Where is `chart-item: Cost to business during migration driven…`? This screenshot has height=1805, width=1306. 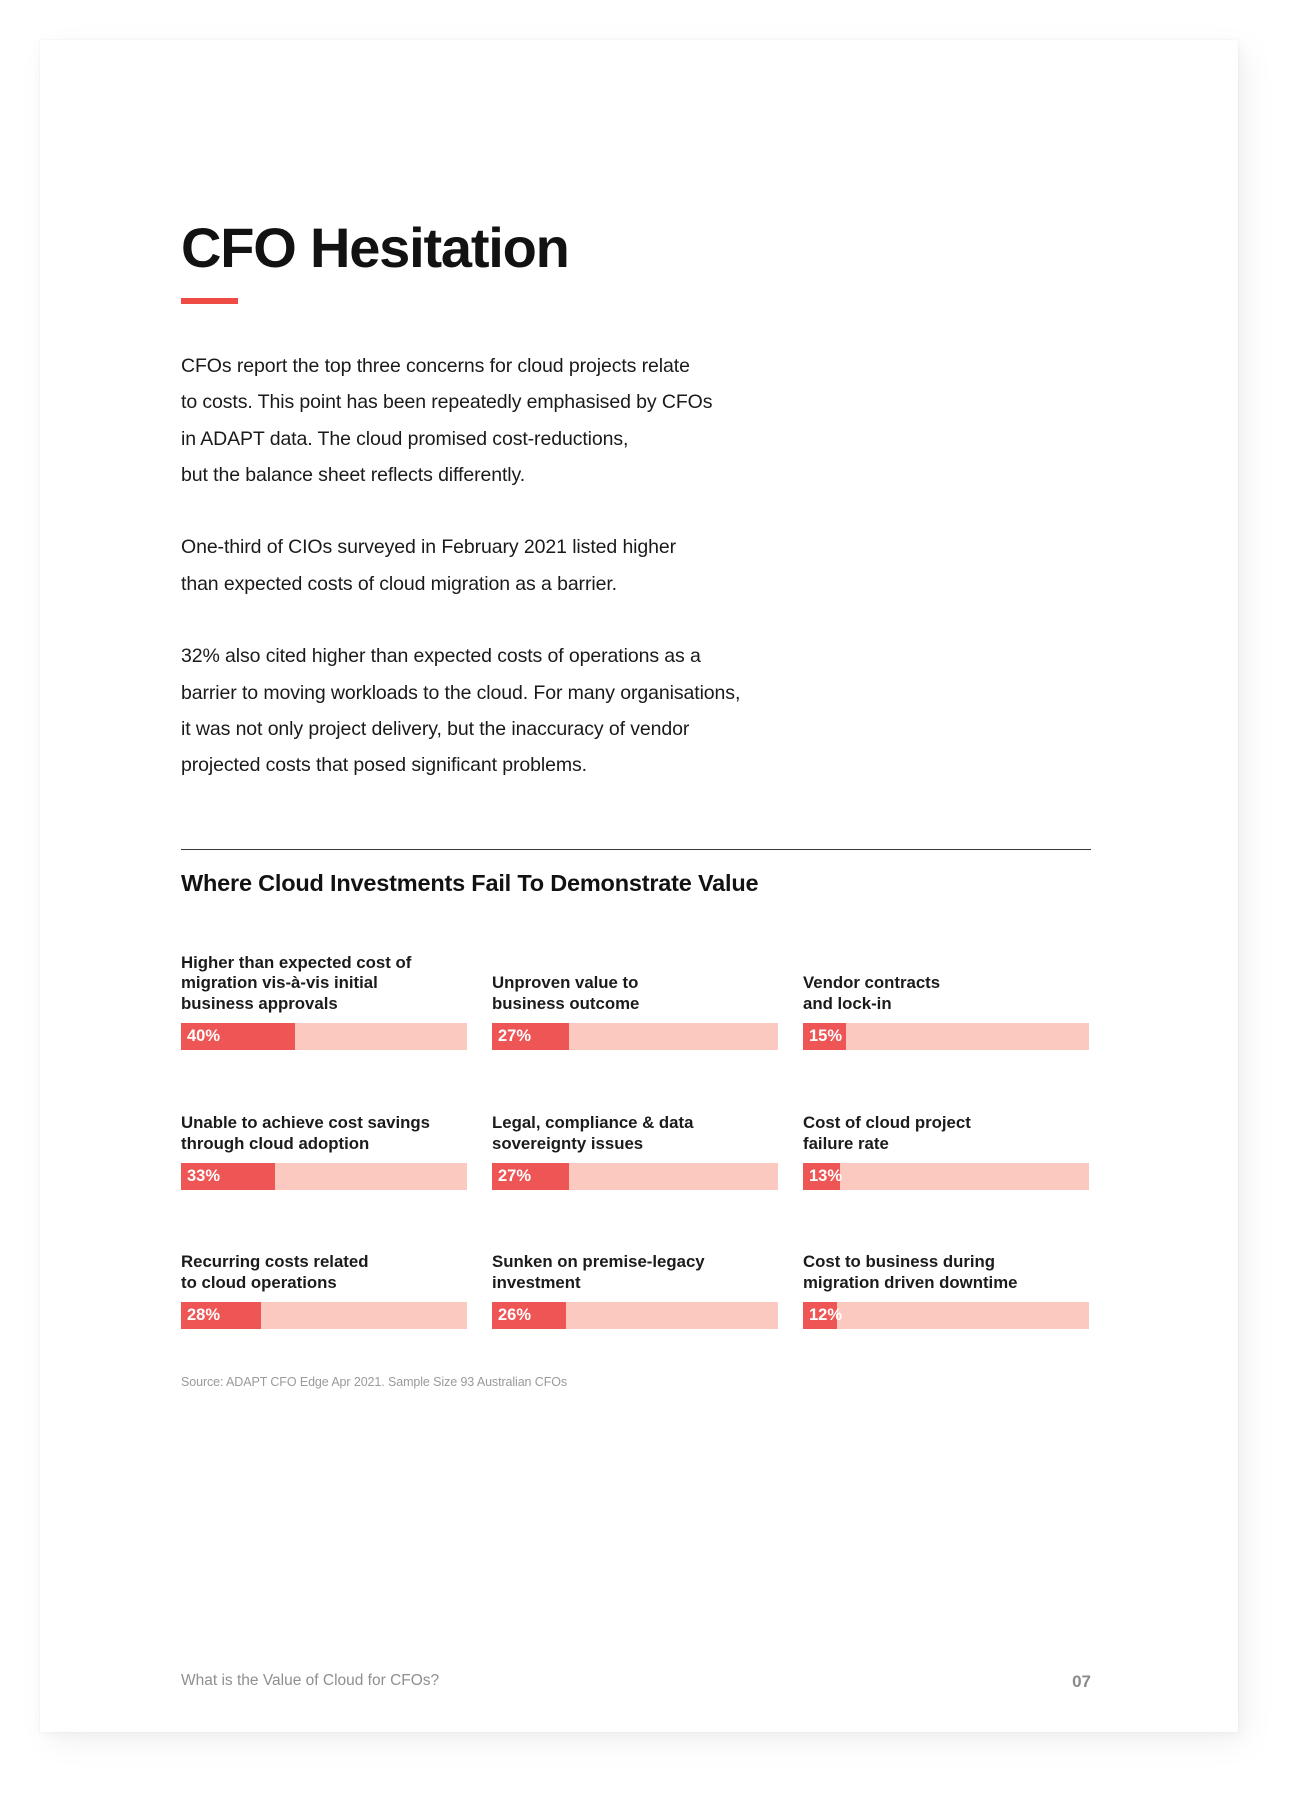
chart-item: Cost to business during migration driven… is located at coordinates (946, 1274).